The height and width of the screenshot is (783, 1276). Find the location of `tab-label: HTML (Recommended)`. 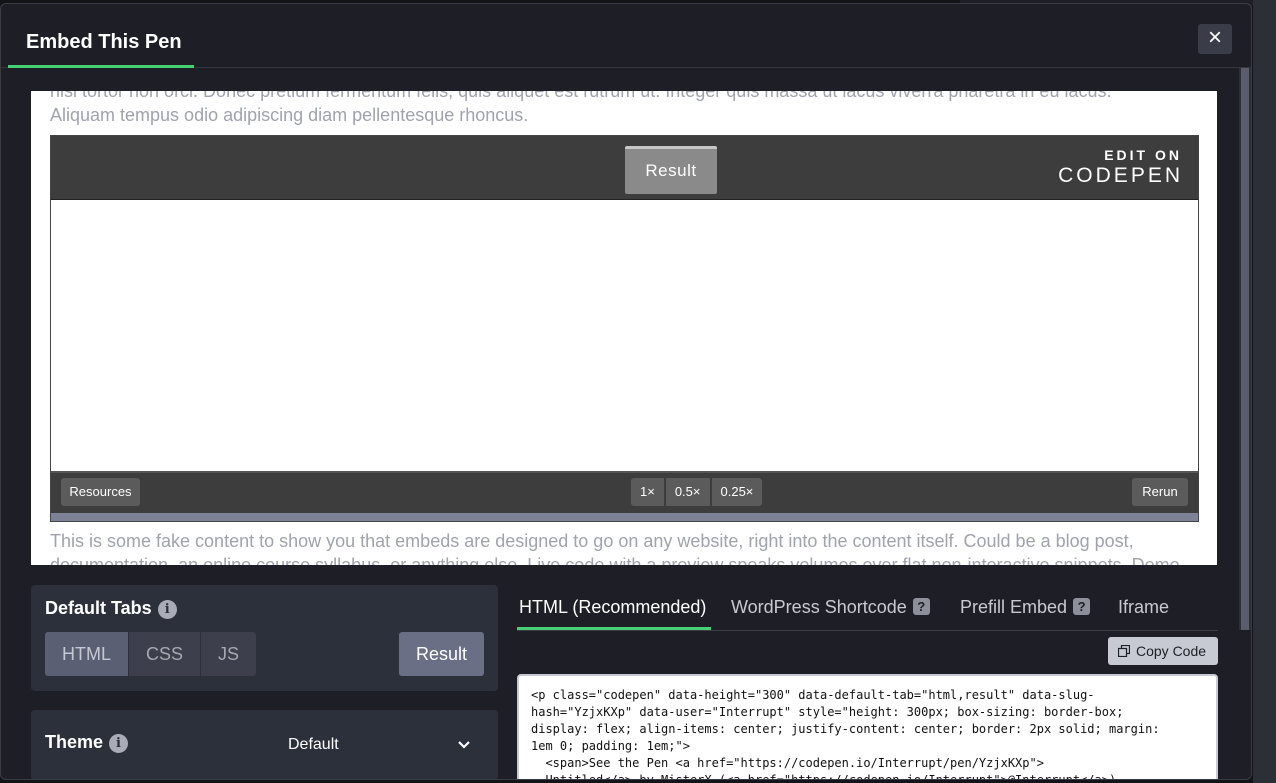

tab-label: HTML (Recommended) is located at coordinates (613, 607).